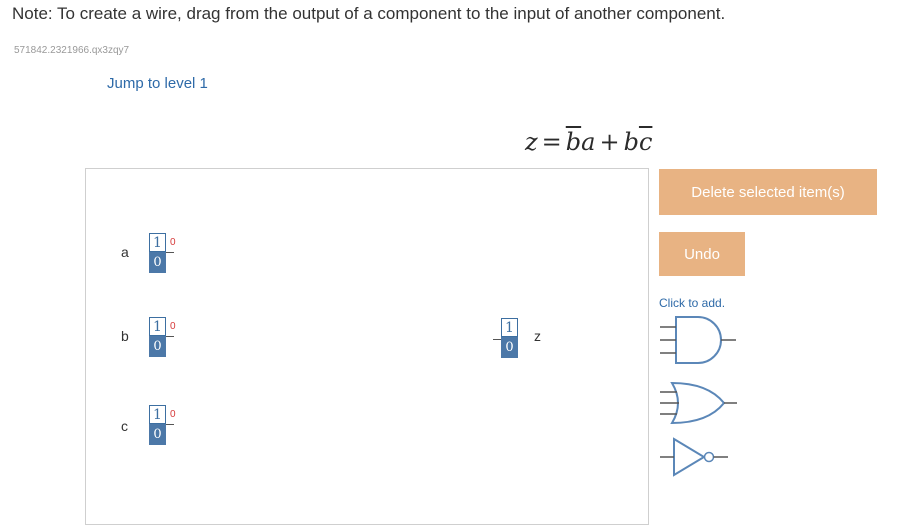 This screenshot has width=898, height=526. I want to click on output-display-z: 1 0, so click(509, 338).